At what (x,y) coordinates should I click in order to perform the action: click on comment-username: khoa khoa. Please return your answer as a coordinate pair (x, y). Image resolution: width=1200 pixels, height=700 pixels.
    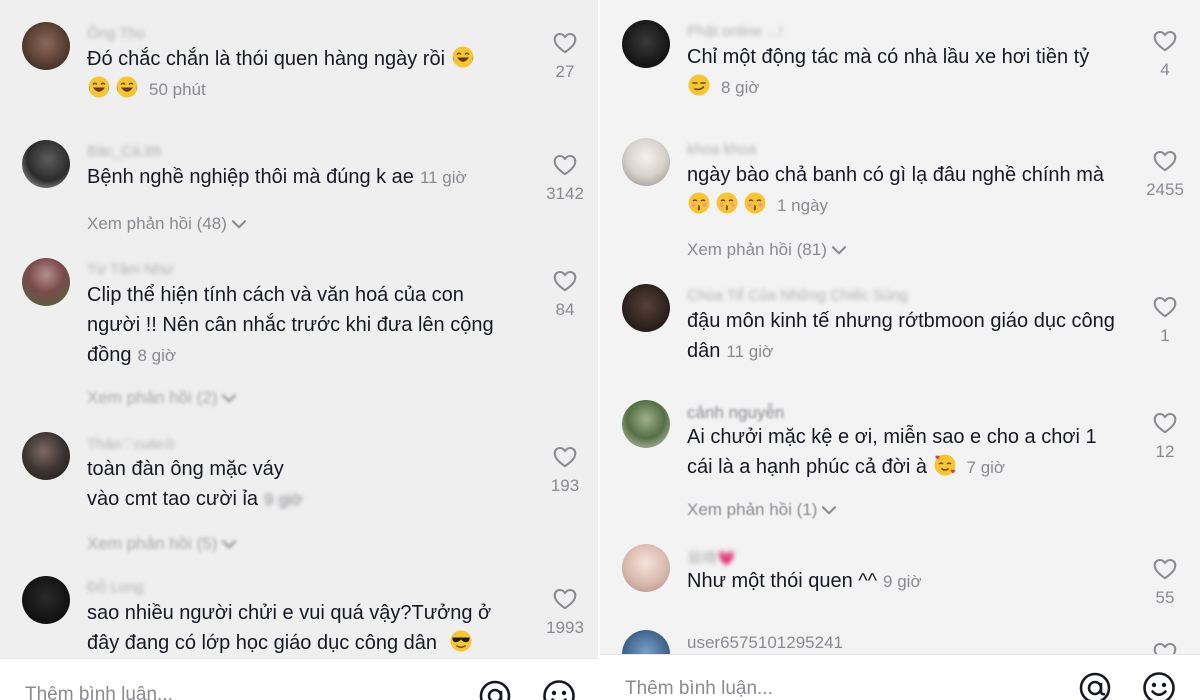
    Looking at the image, I should click on (721, 149).